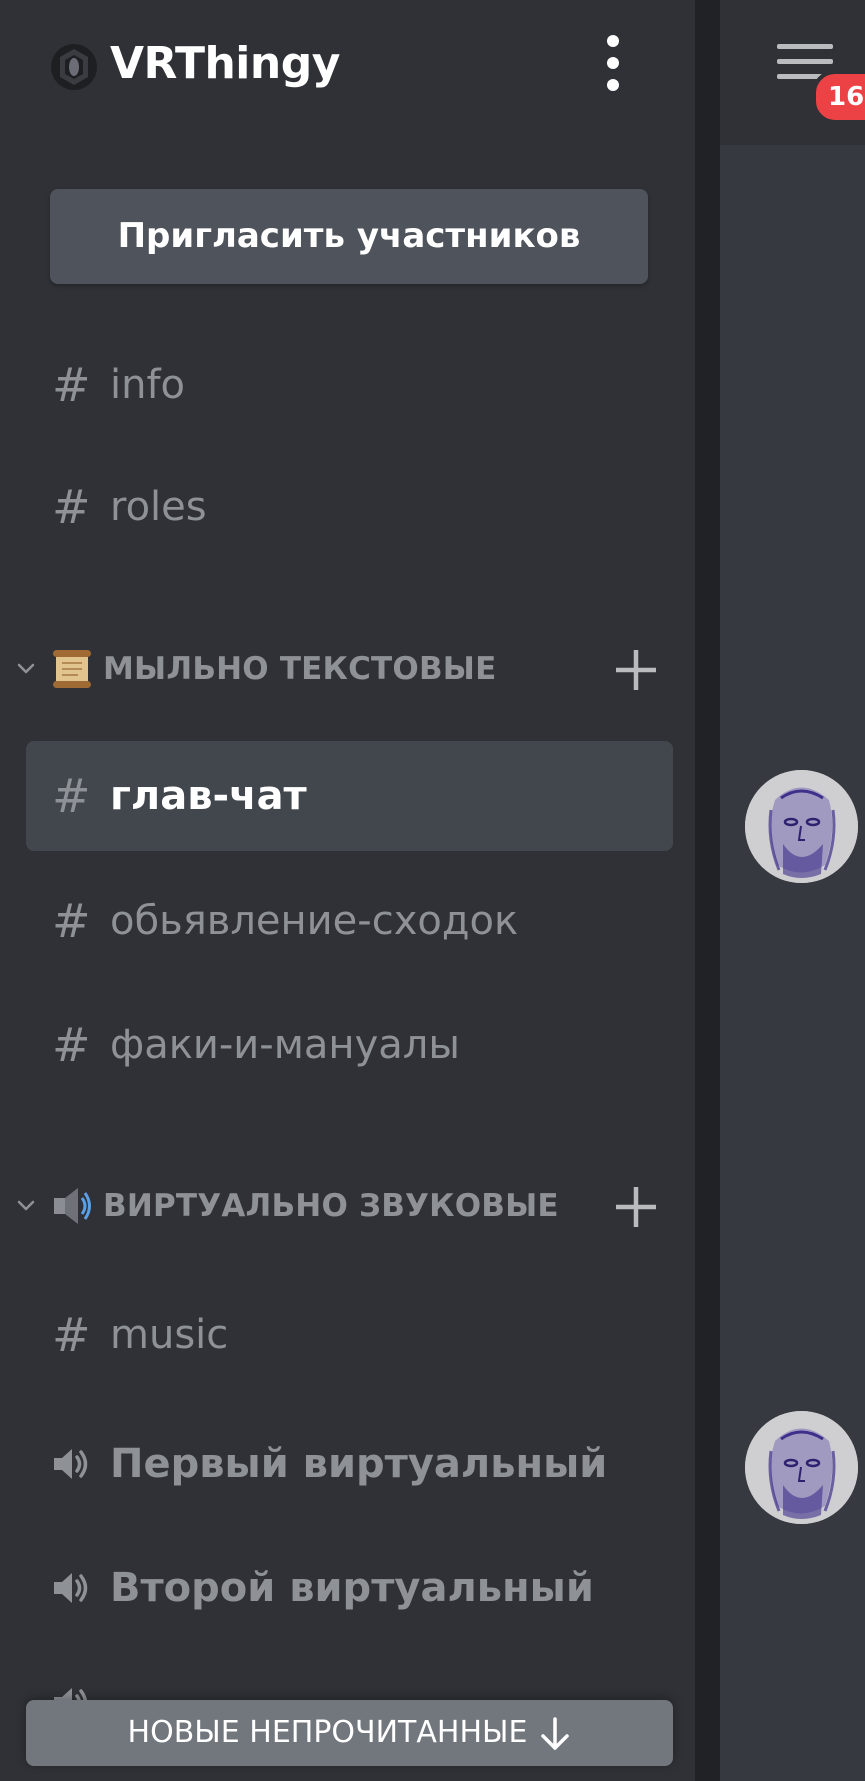  I want to click on channel-label: глав-чат, so click(208, 796).